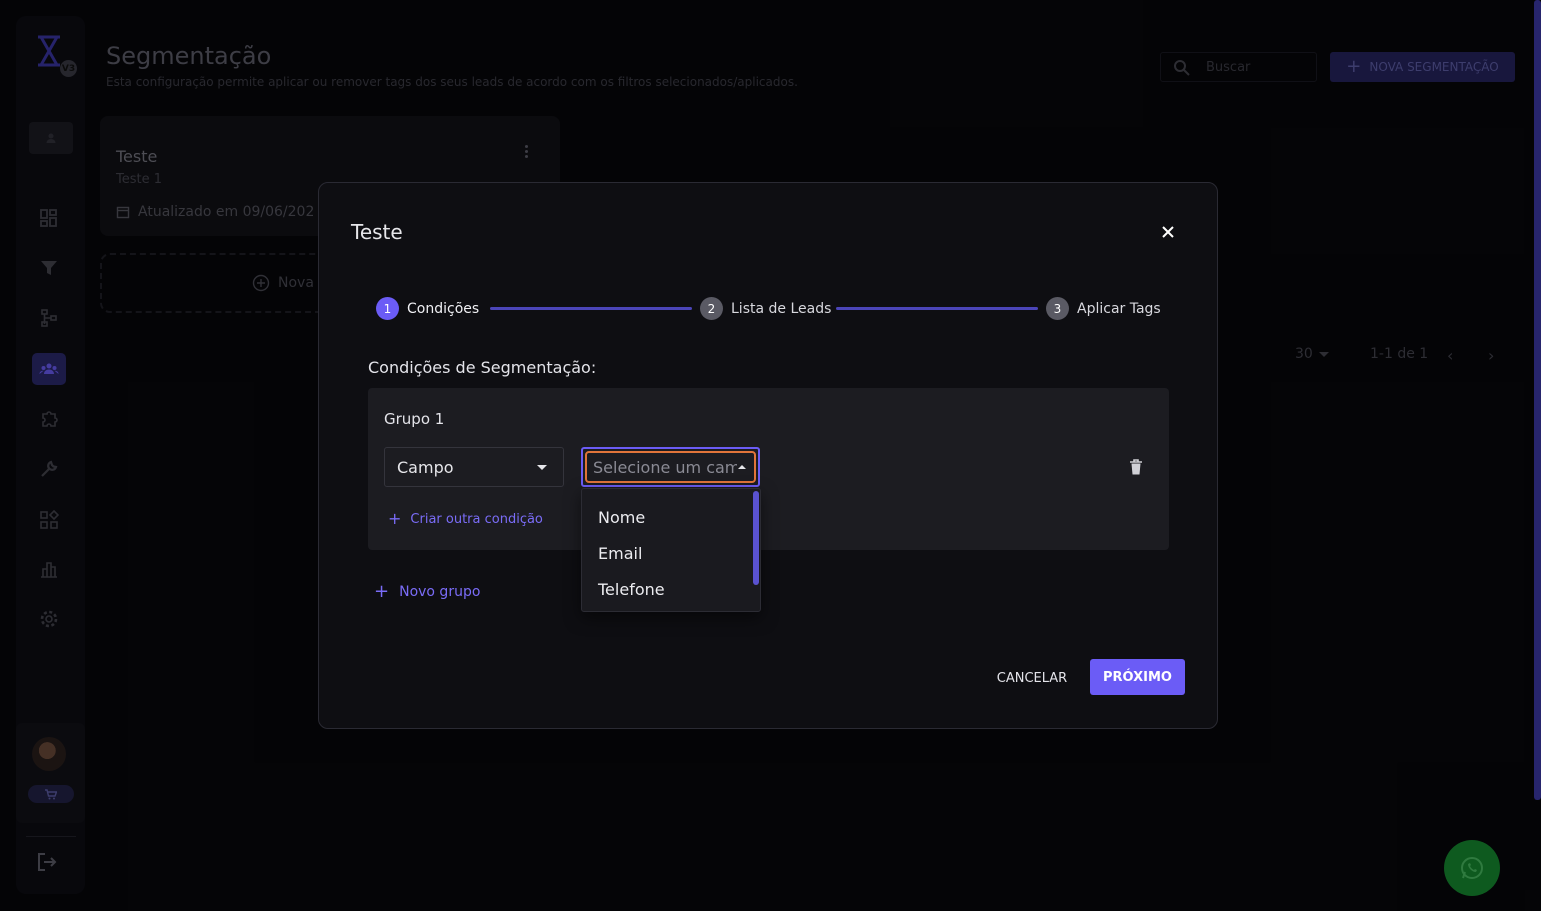 This screenshot has height=911, width=1541. I want to click on whatsapp-button, so click(1472, 868).